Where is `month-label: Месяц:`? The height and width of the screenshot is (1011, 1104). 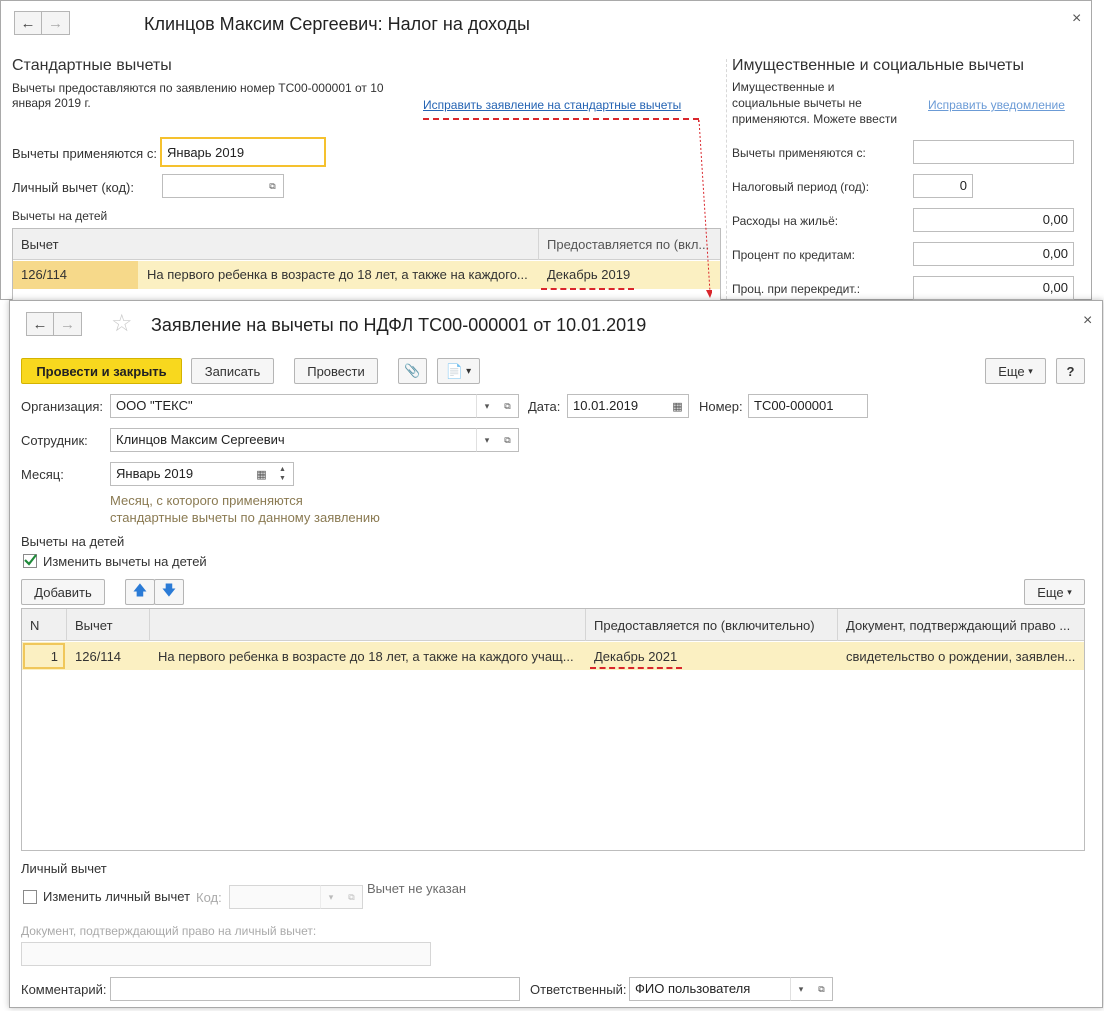 month-label: Месяц: is located at coordinates (42, 474).